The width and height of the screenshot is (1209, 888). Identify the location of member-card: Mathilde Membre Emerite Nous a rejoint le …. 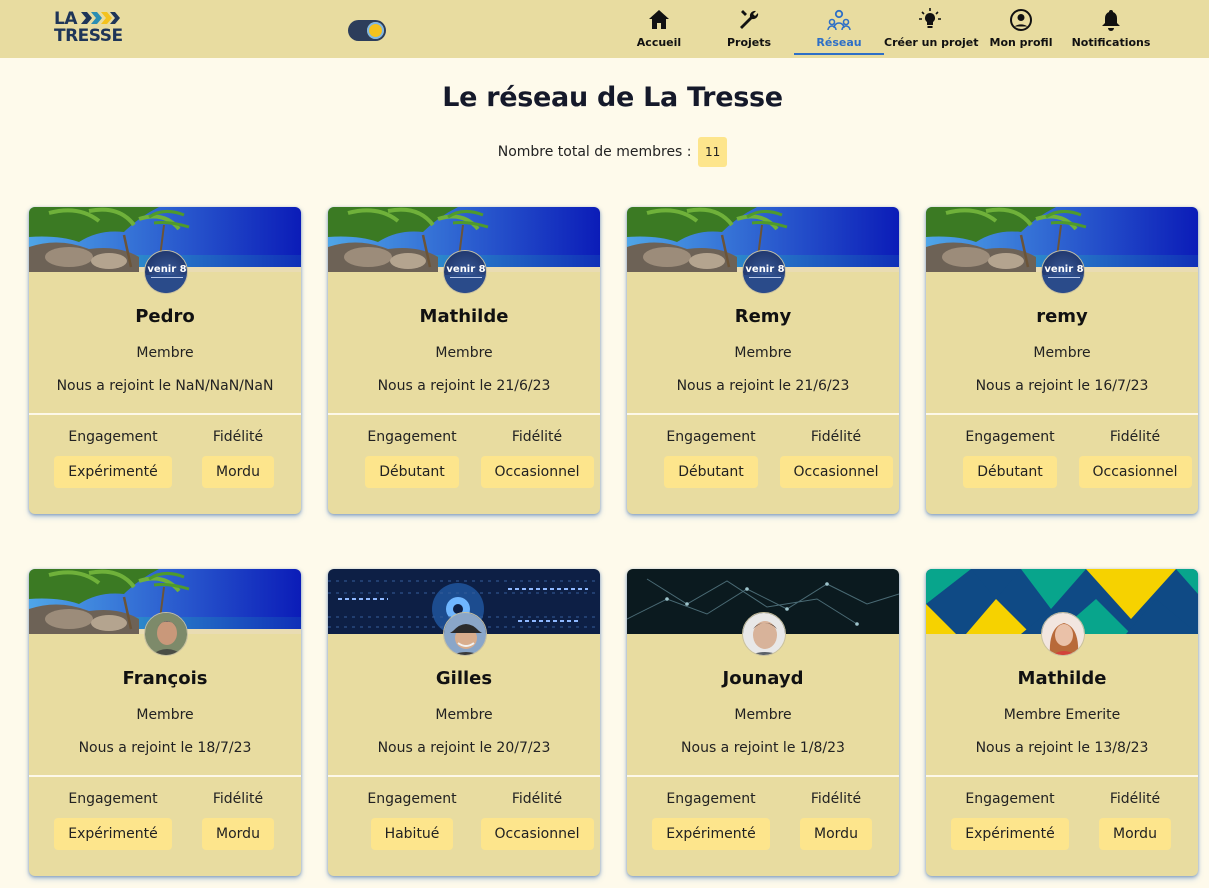
(1062, 722).